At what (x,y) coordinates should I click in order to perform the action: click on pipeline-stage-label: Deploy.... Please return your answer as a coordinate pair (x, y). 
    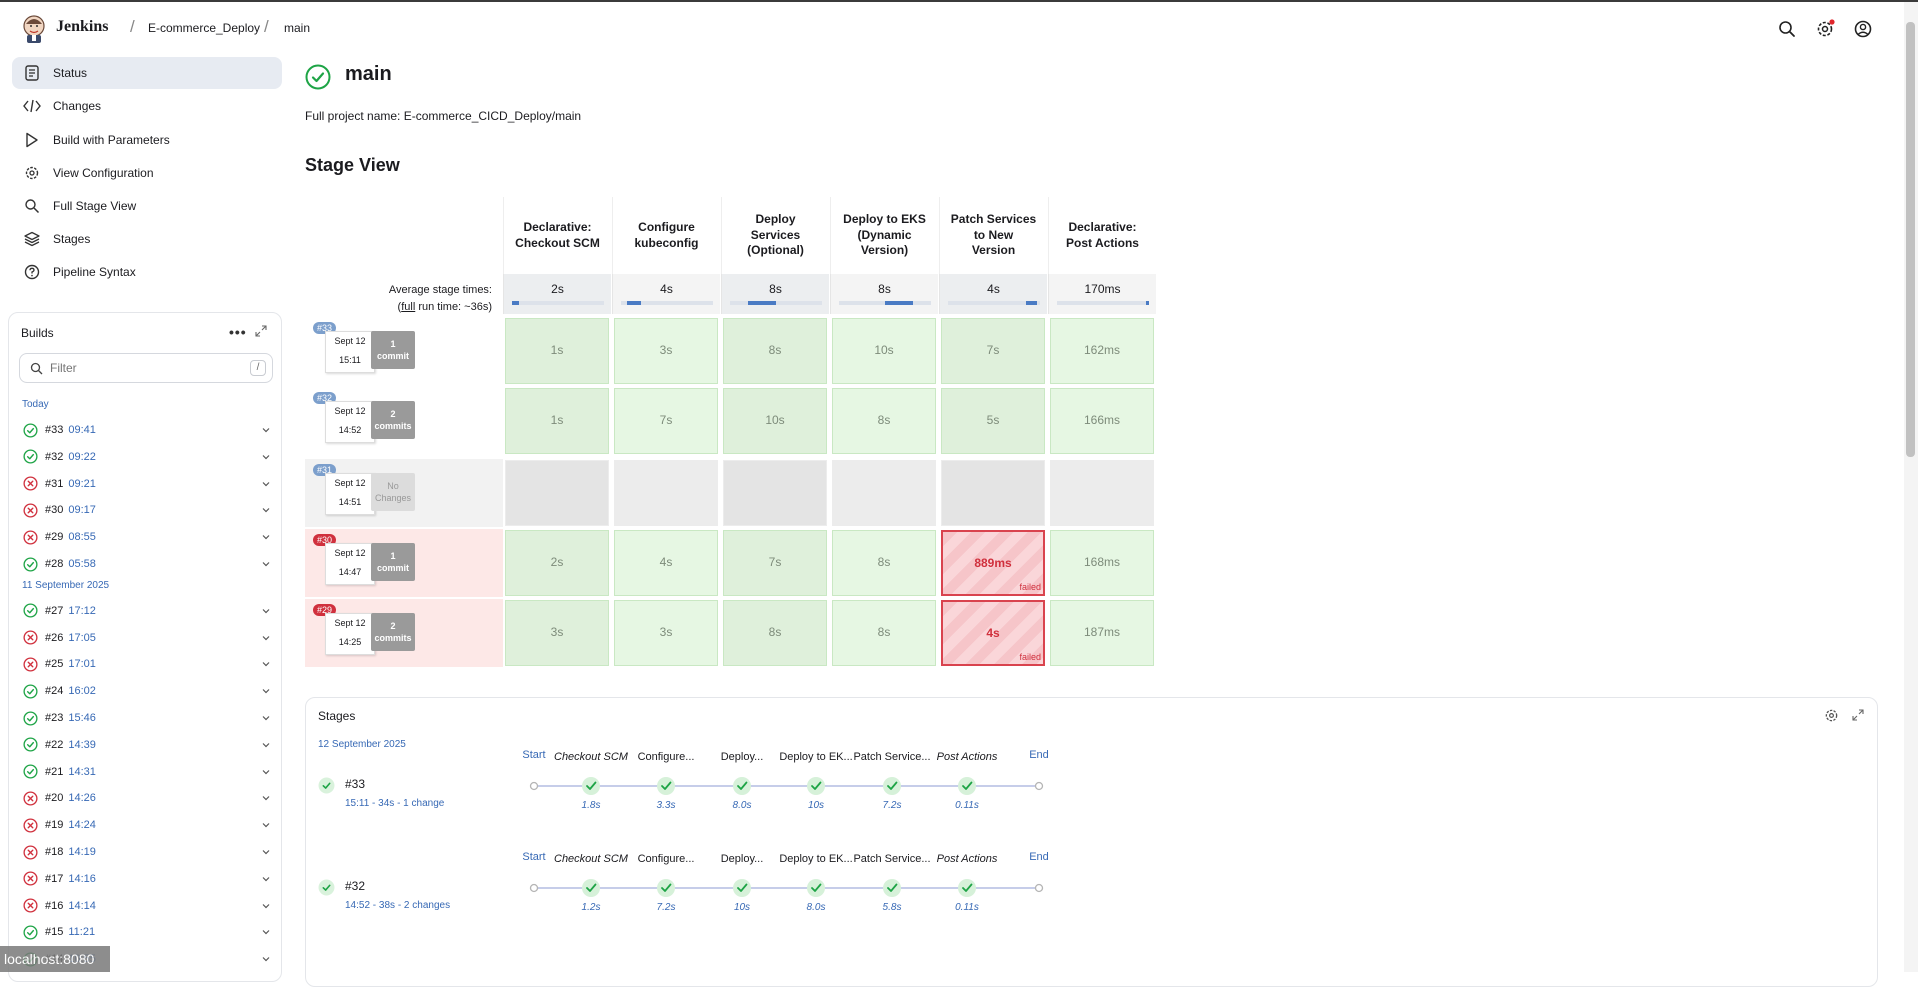
    Looking at the image, I should click on (742, 757).